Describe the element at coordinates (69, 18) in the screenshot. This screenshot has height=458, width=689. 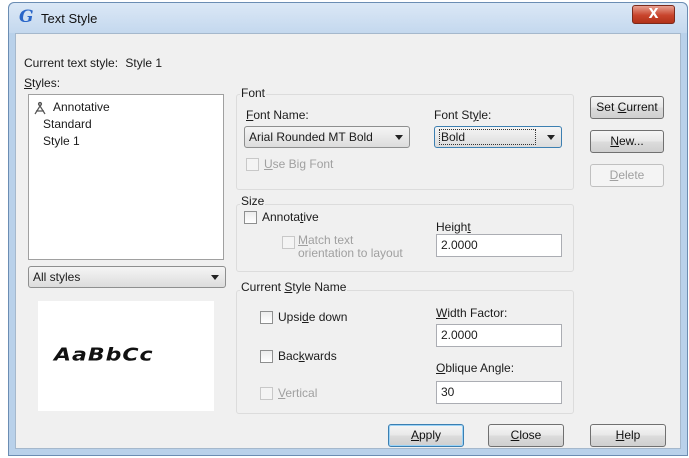
I see `window-title: Text Style` at that location.